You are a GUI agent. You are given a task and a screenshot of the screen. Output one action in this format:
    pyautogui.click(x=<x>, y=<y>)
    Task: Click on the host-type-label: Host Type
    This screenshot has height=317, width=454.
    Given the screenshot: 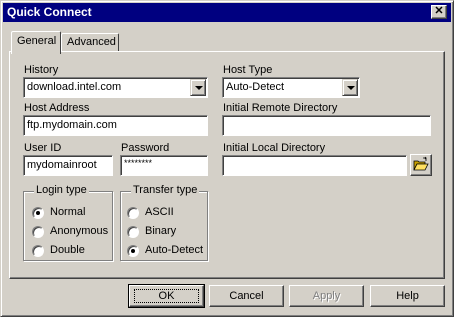 What is the action you would take?
    pyautogui.click(x=248, y=70)
    